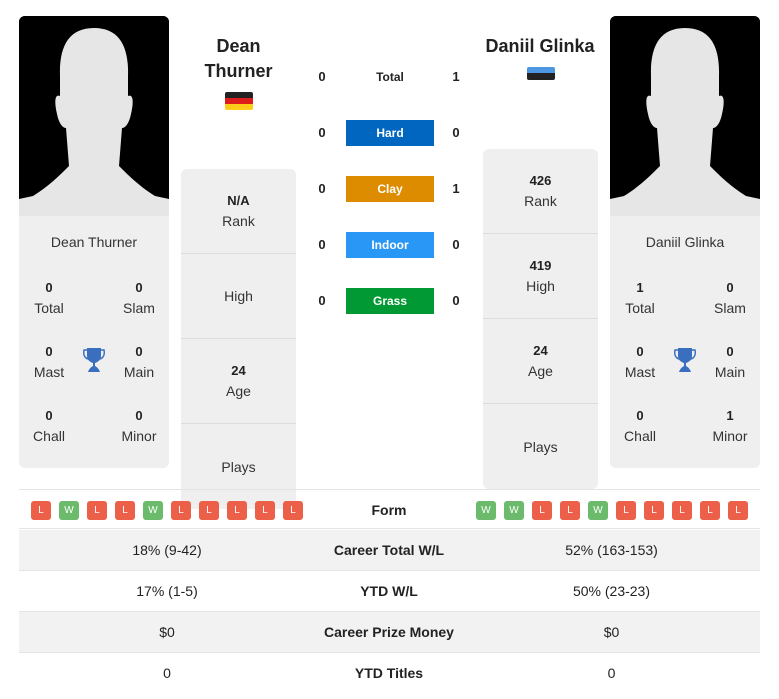 This screenshot has height=699, width=779. What do you see at coordinates (94, 242) in the screenshot?
I see `player-card-name: Dean Thurner` at bounding box center [94, 242].